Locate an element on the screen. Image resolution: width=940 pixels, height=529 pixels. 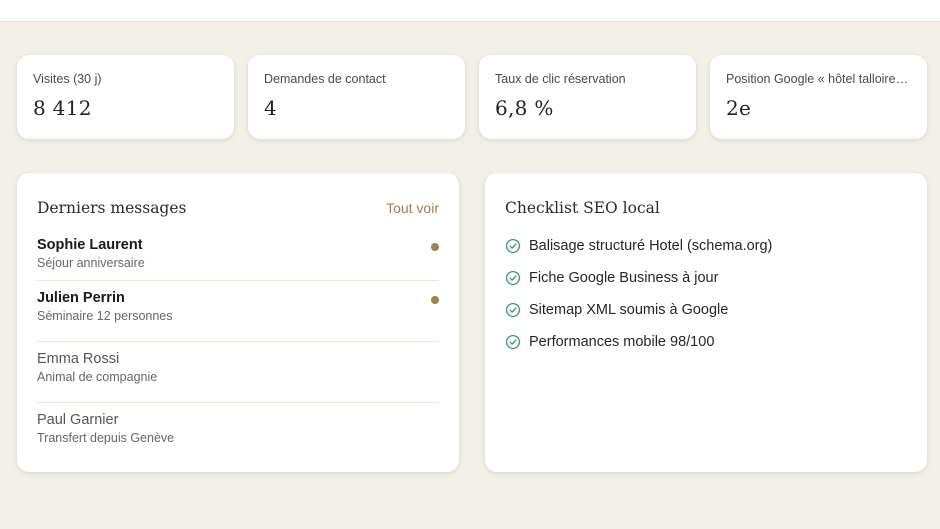
stat-label: Position Google « hôtel talloires » is located at coordinates (818, 79).